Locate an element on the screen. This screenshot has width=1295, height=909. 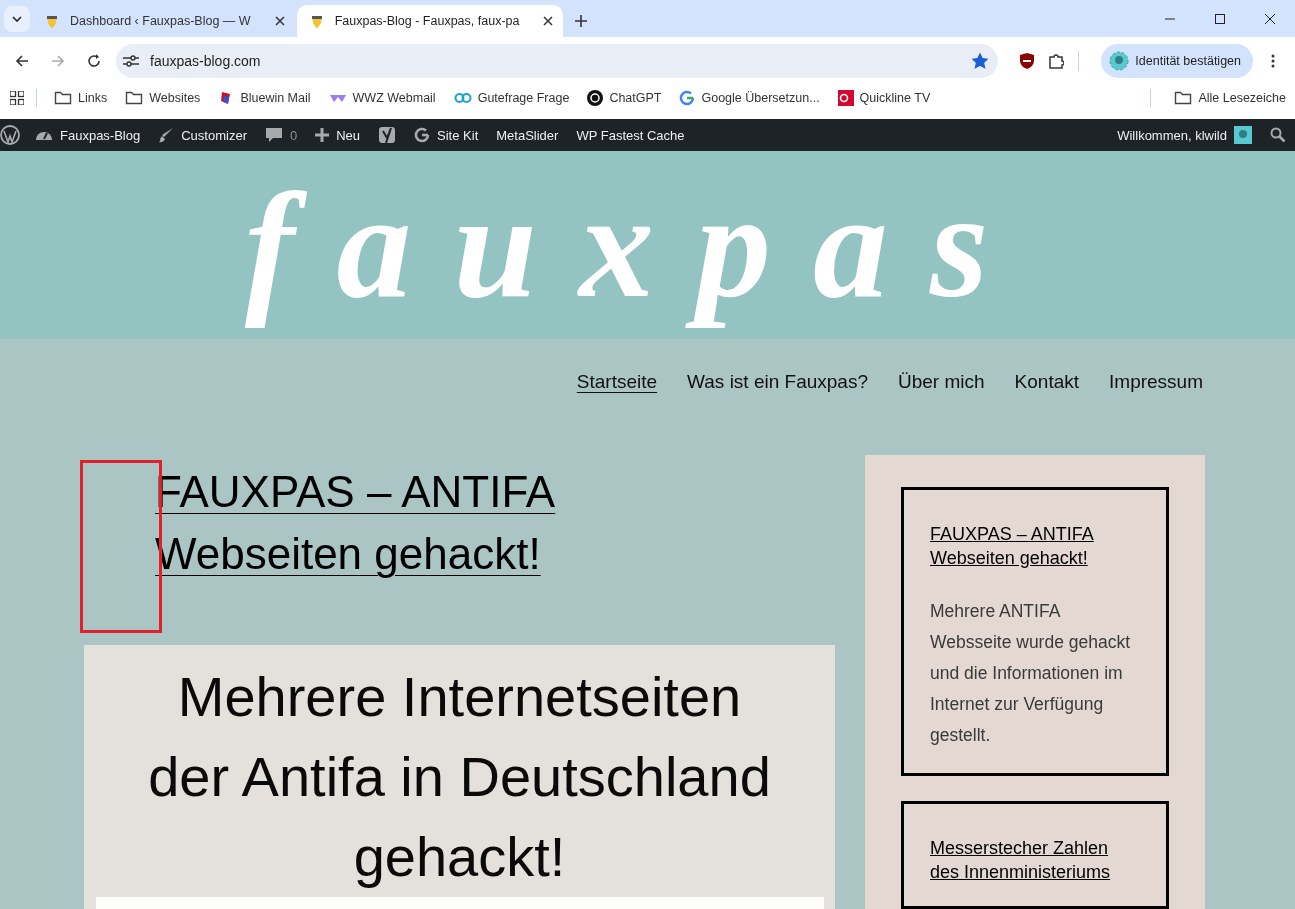
profile-button: Identität bestätigen is located at coordinates (1177, 60).